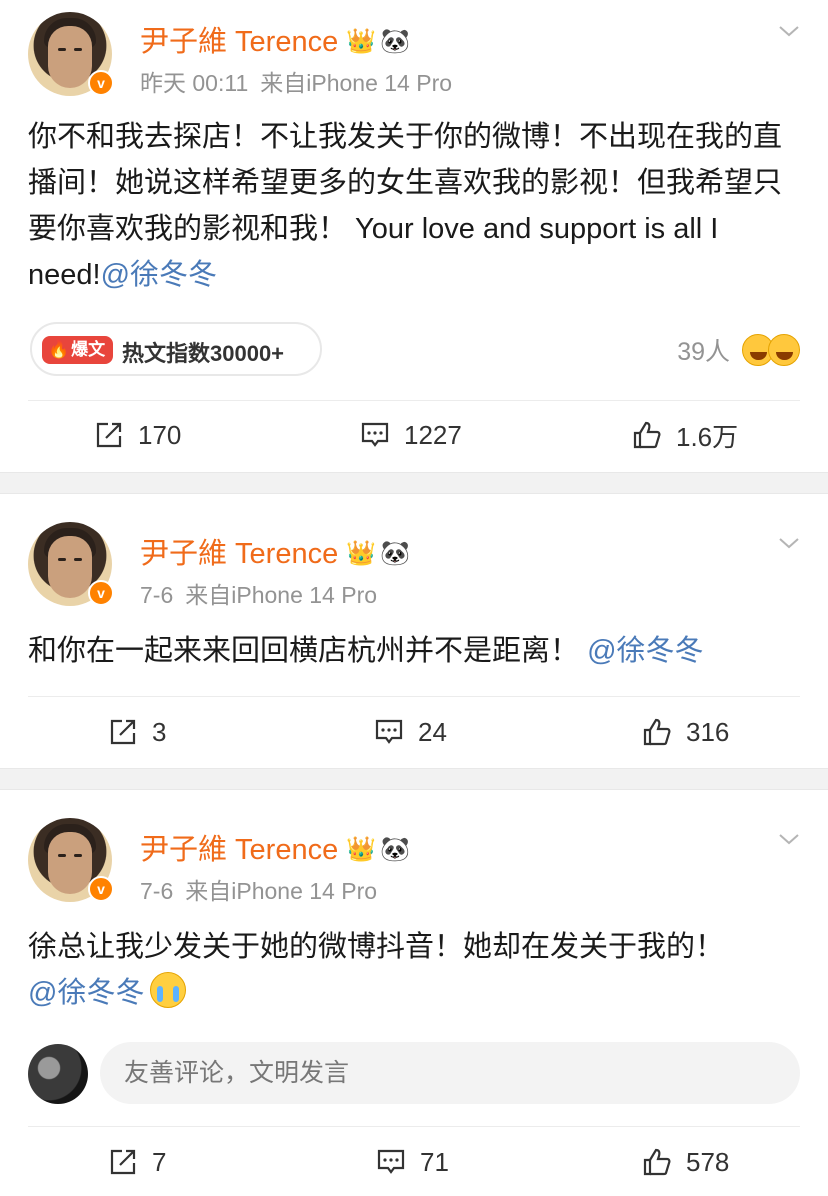  I want to click on hot-tag: 🔥 爆文, so click(78, 350).